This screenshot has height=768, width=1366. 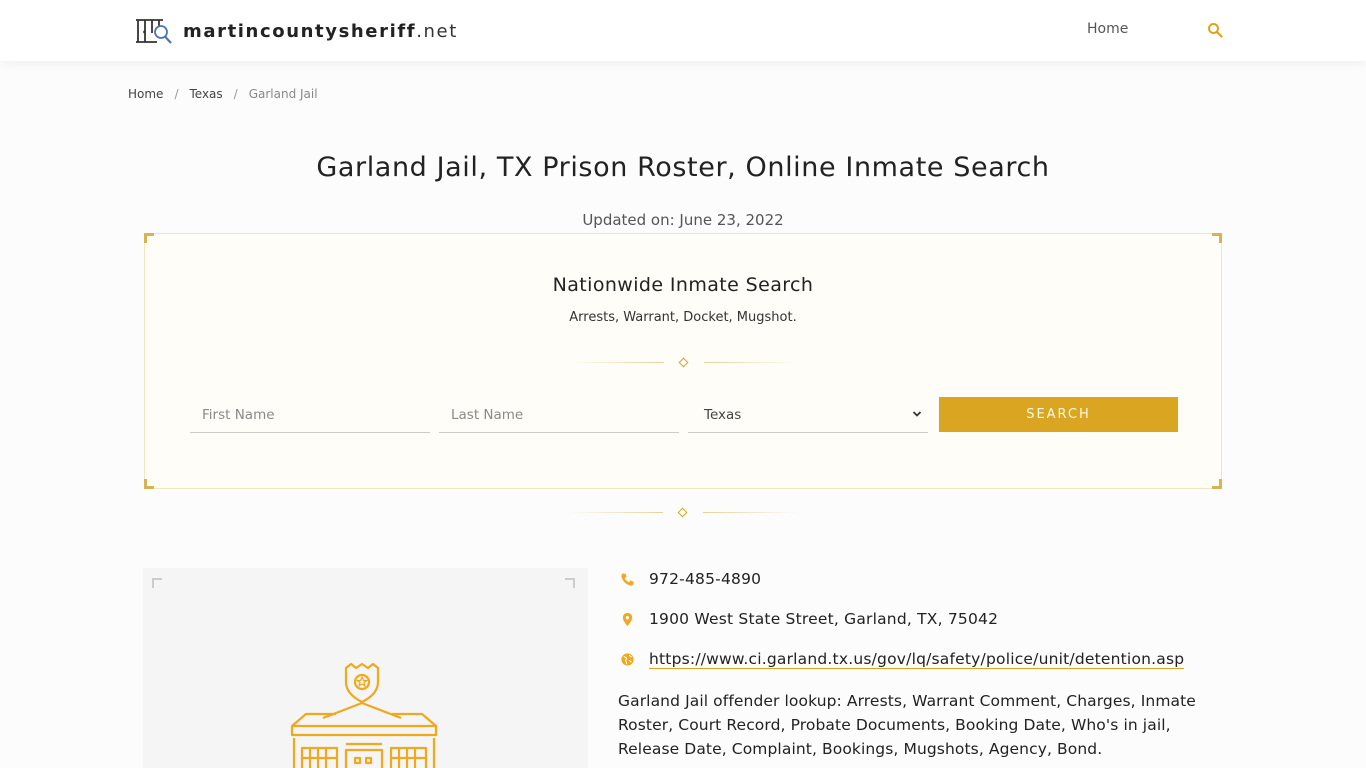 I want to click on search-box-title: Nationwide Inmate Search, so click(x=683, y=285).